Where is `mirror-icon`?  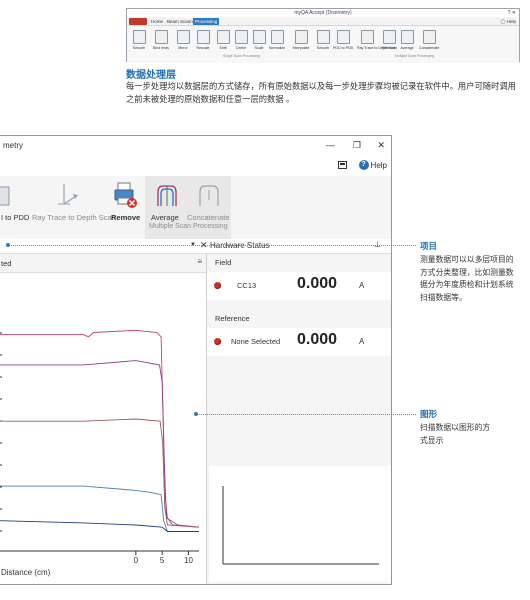 mirror-icon is located at coordinates (183, 37).